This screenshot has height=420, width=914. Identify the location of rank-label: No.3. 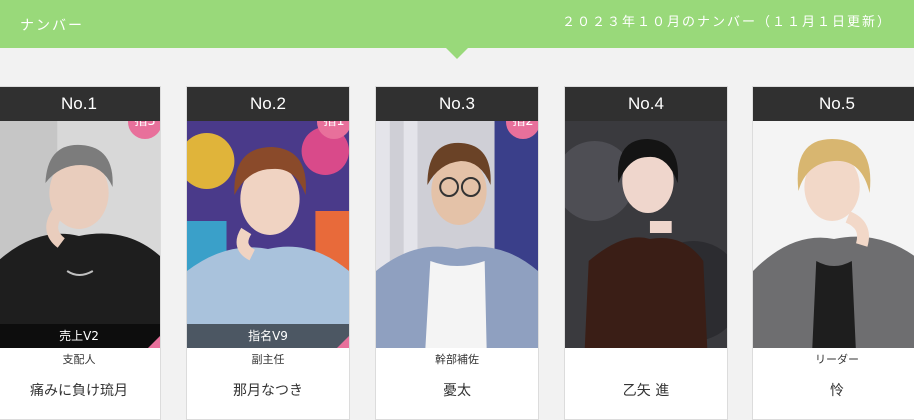
(457, 104).